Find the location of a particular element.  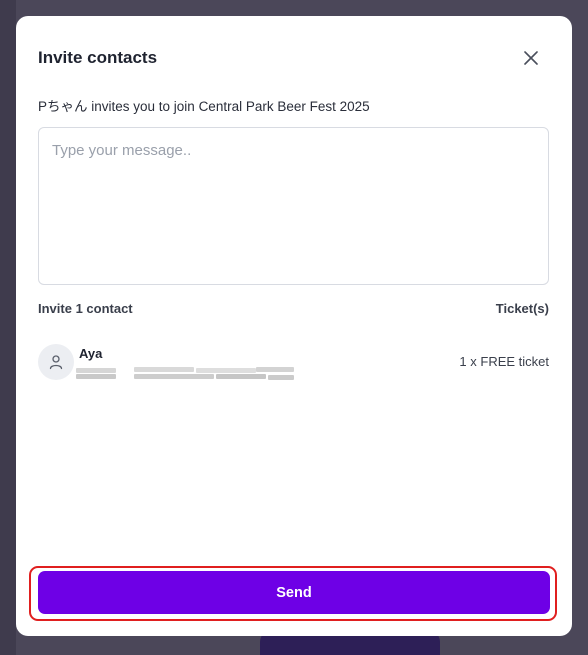

user-icon is located at coordinates (56, 362).